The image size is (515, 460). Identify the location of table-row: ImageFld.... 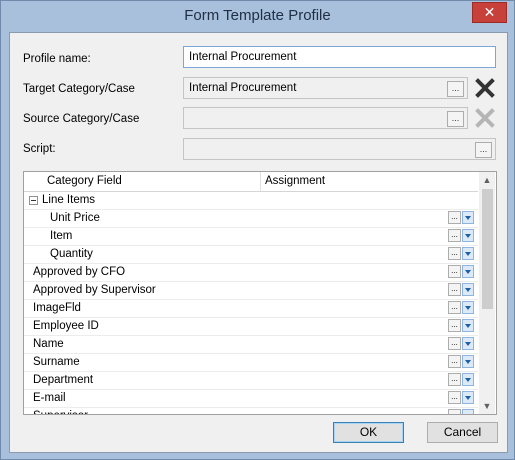
(251, 309).